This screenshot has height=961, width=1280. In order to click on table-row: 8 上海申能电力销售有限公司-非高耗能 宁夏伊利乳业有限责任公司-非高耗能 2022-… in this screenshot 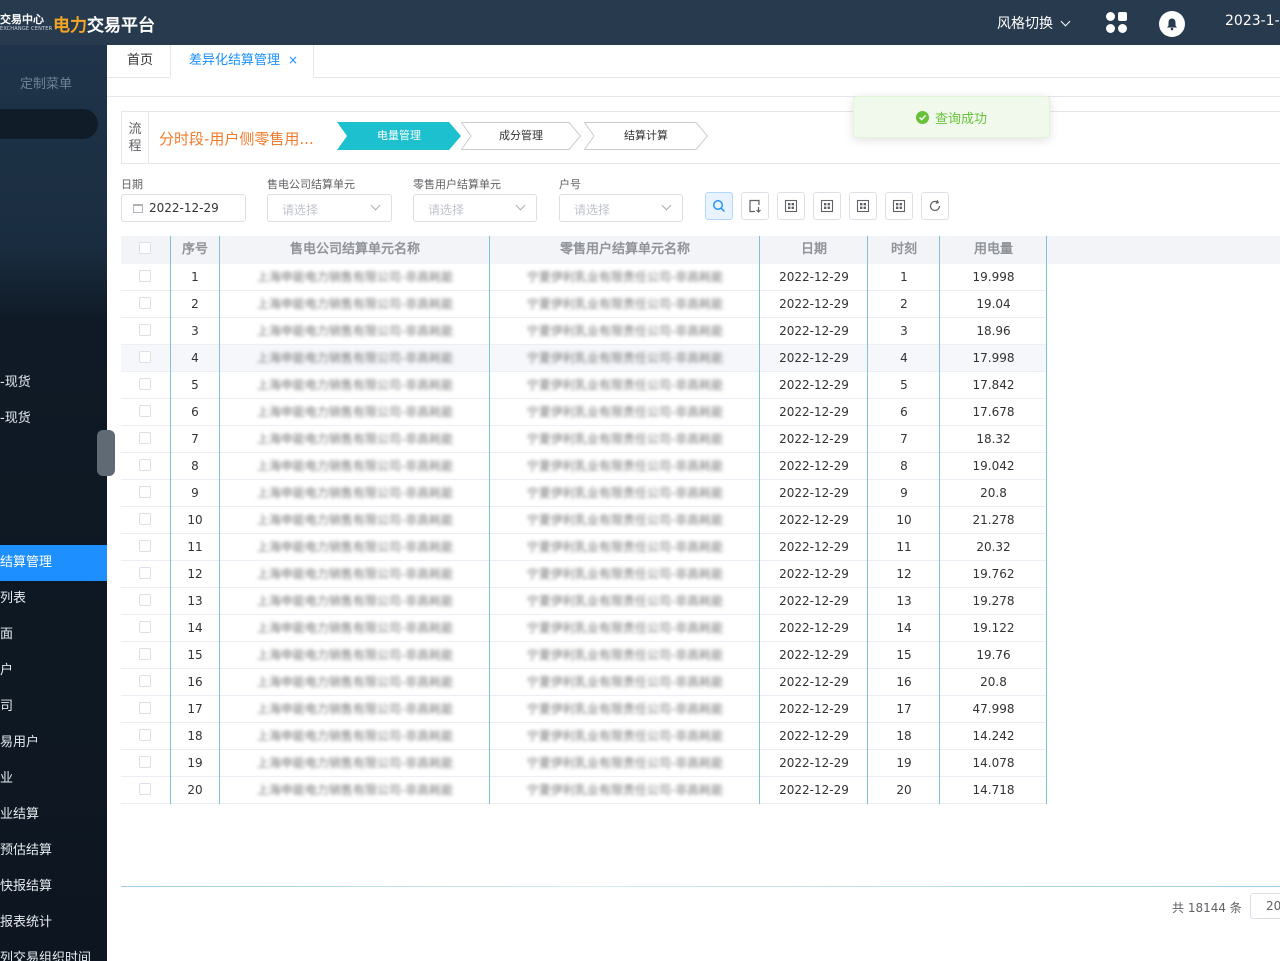, I will do `click(584, 466)`.